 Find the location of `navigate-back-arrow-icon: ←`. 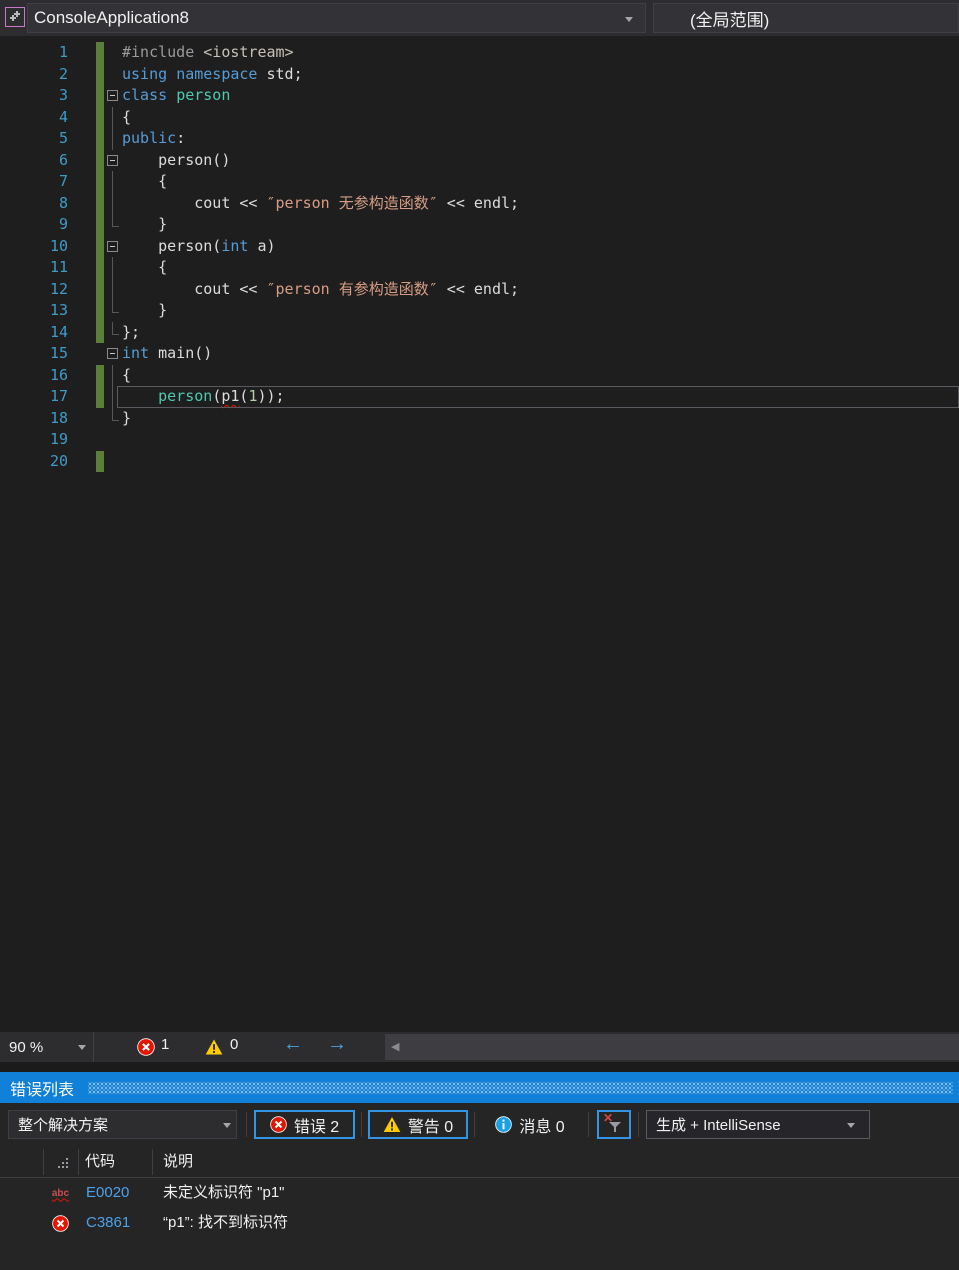

navigate-back-arrow-icon: ← is located at coordinates (293, 1044).